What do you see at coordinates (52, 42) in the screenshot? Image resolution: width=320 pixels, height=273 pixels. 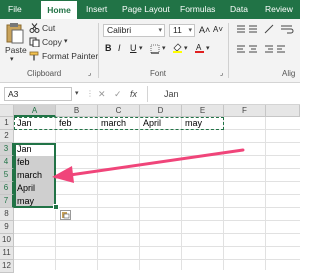 I see `copy-button: Copy` at bounding box center [52, 42].